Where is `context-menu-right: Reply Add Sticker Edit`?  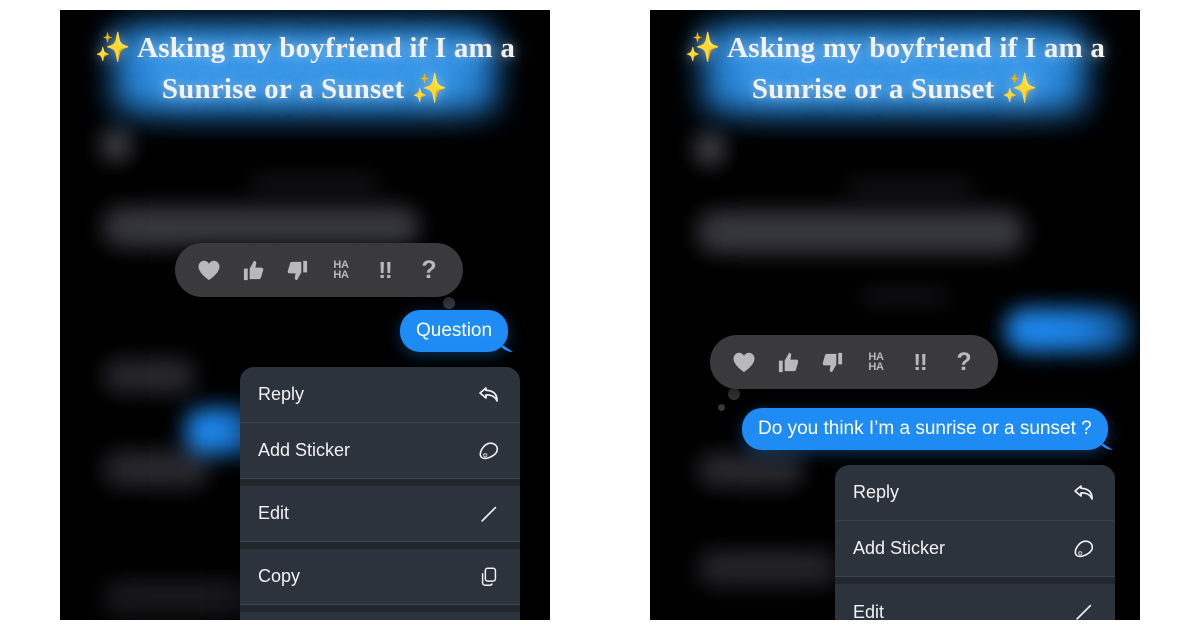 context-menu-right: Reply Add Sticker Edit is located at coordinates (975, 542).